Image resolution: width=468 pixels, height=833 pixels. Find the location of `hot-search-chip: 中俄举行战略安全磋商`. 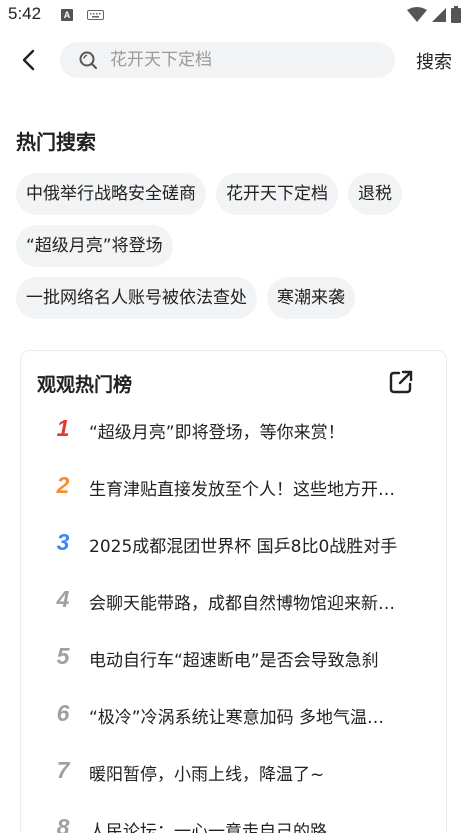

hot-search-chip: 中俄举行战略安全磋商 is located at coordinates (111, 194).